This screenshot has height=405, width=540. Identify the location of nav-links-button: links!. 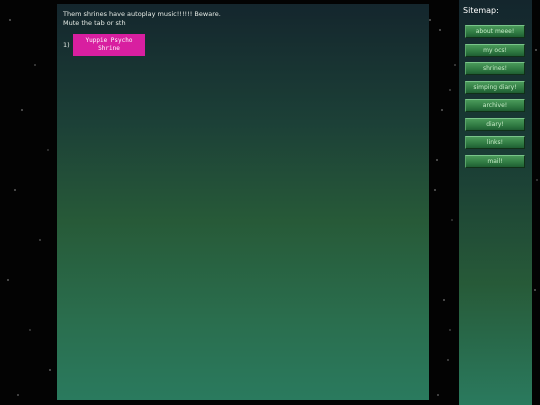
(495, 142).